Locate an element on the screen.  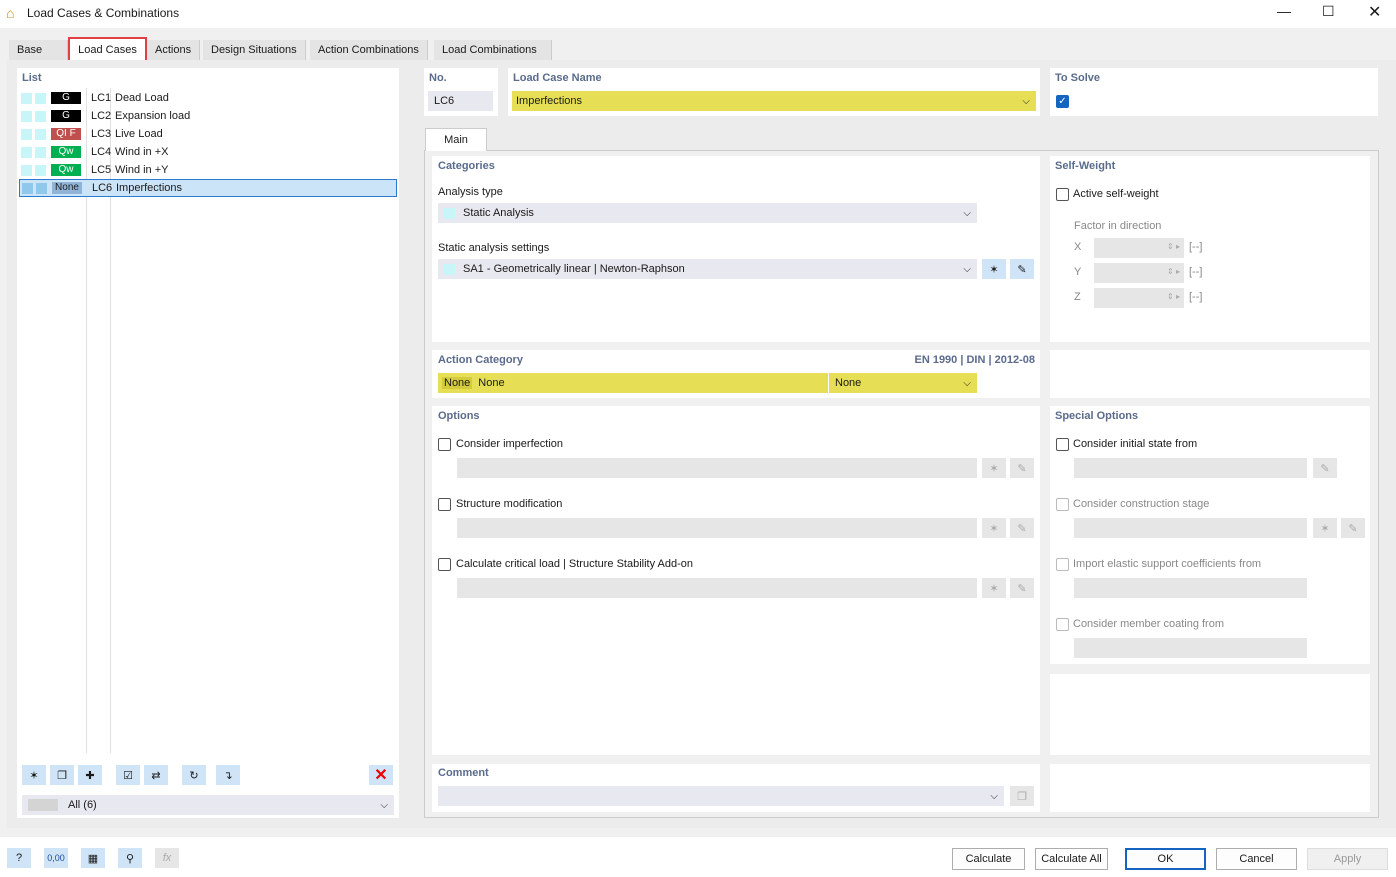
action-category-value: None is located at coordinates (844, 383).